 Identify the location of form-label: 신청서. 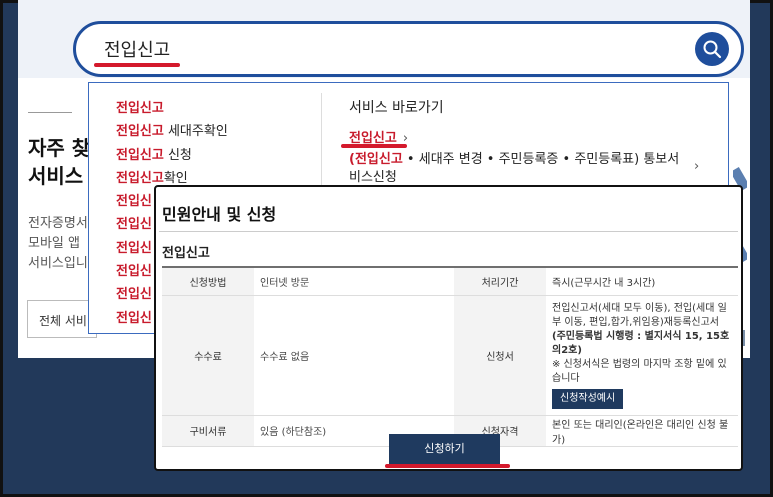
(500, 355).